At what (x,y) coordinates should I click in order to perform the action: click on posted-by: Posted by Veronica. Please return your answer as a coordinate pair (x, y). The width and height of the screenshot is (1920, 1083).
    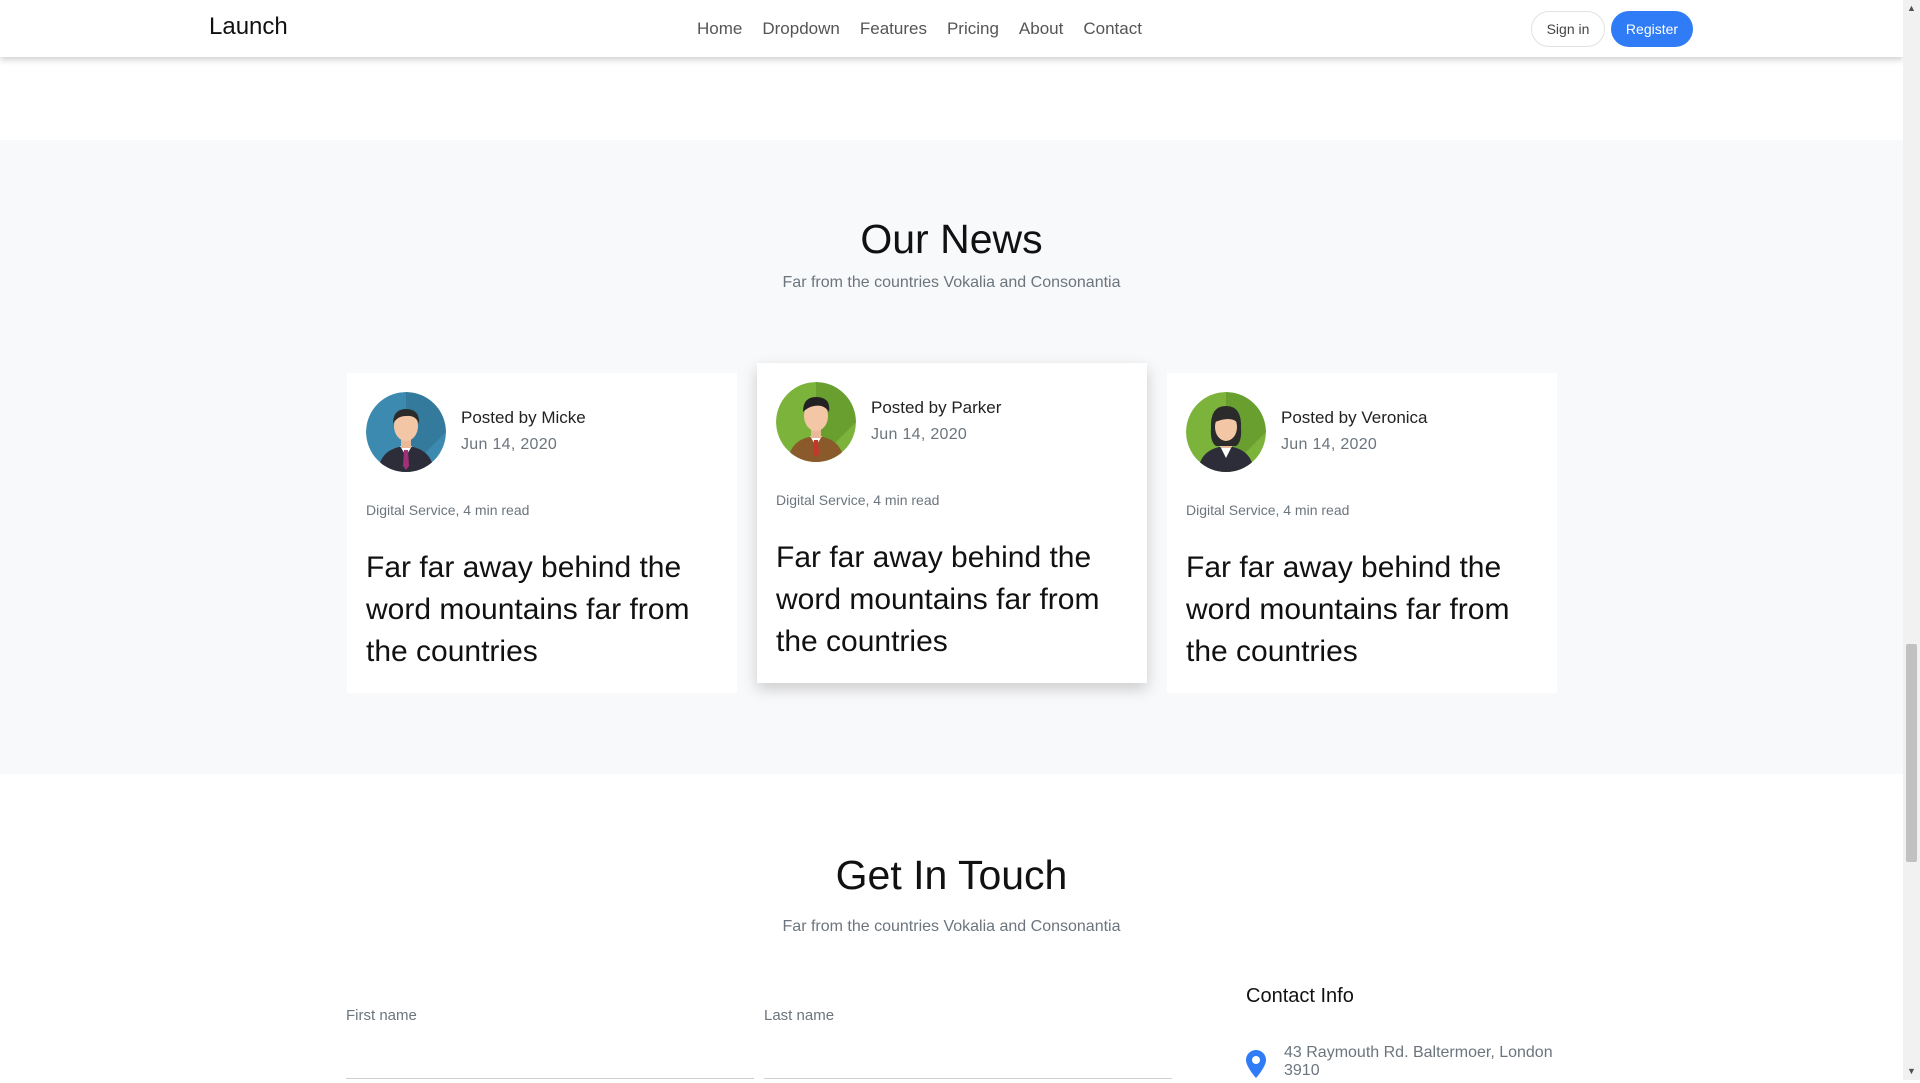
    Looking at the image, I should click on (1354, 417).